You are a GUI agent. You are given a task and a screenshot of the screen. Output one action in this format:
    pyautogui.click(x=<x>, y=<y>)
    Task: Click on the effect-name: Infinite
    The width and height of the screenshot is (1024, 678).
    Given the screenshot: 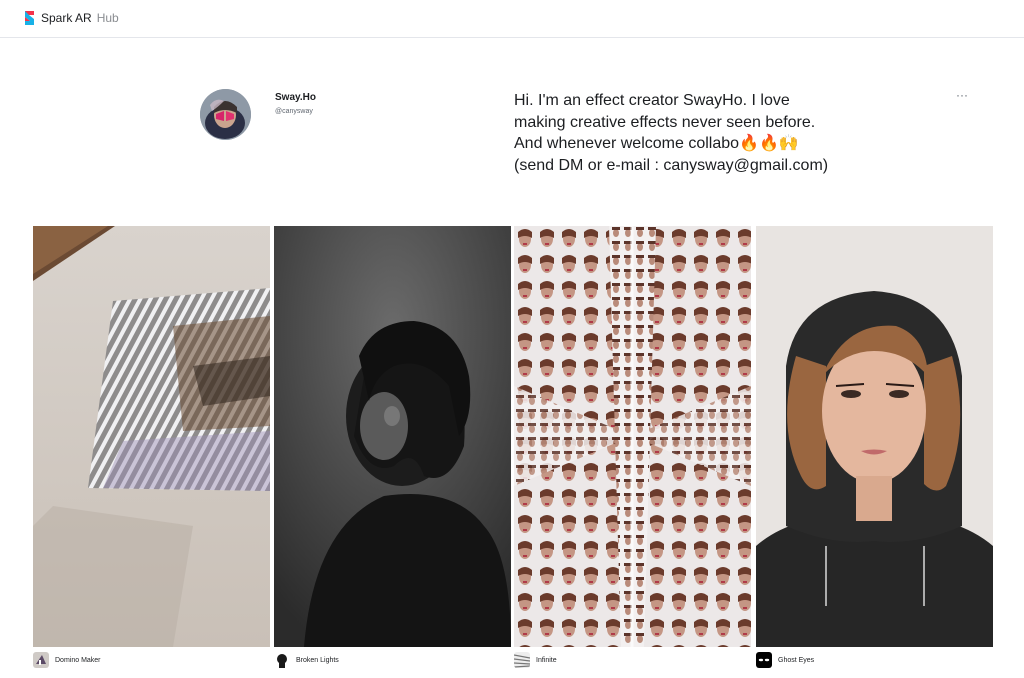 What is the action you would take?
    pyautogui.click(x=546, y=660)
    